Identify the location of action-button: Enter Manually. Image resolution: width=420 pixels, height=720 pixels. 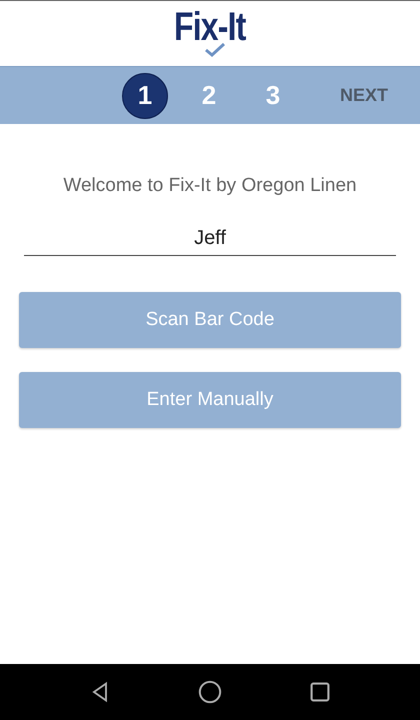
(210, 400).